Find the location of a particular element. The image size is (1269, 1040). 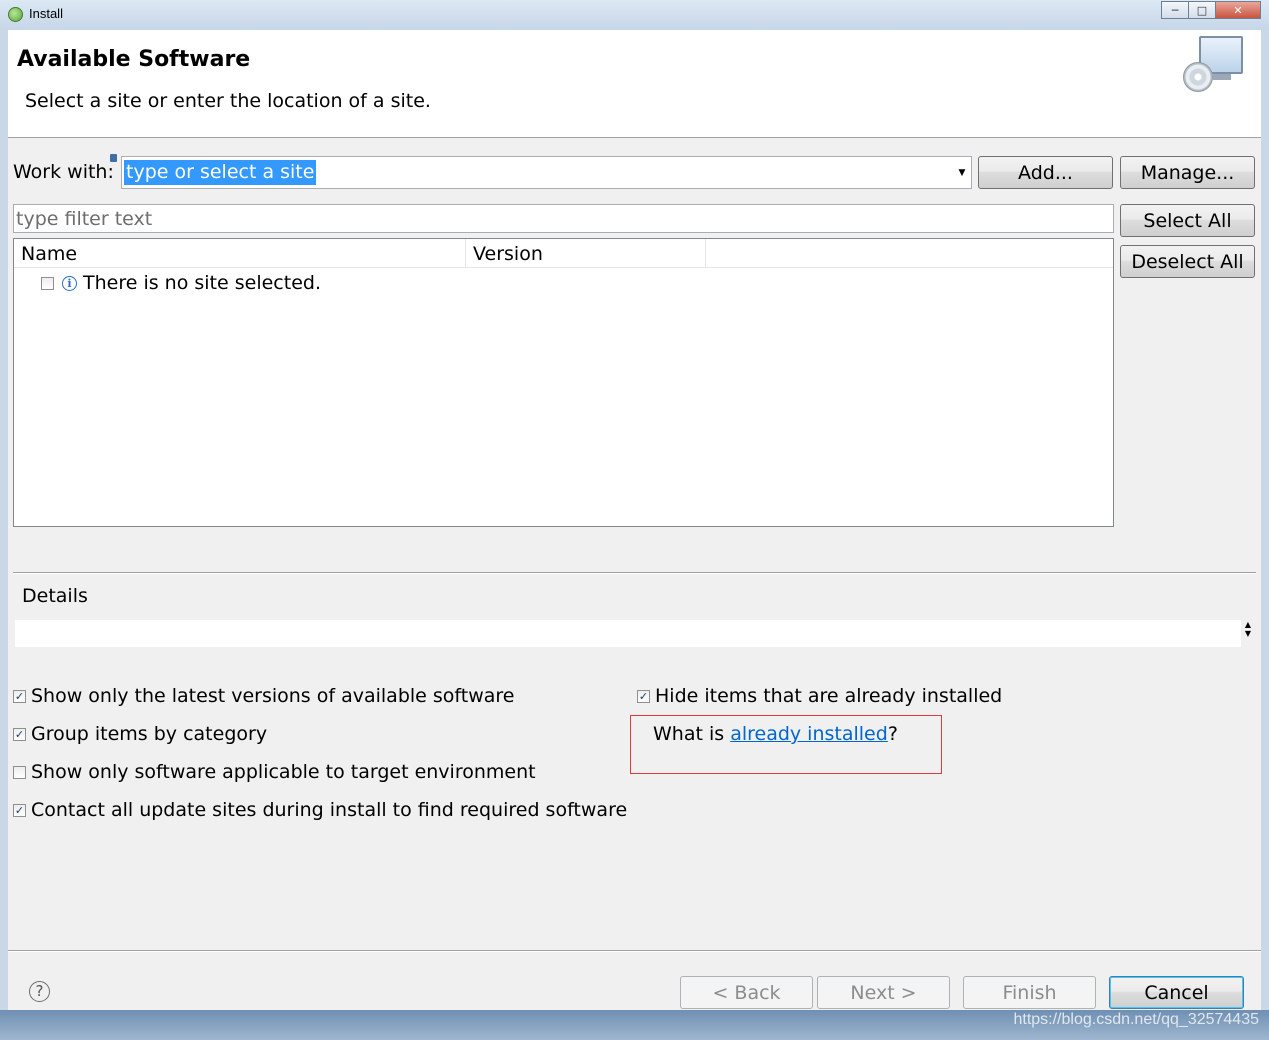

details-text-area is located at coordinates (628, 633).